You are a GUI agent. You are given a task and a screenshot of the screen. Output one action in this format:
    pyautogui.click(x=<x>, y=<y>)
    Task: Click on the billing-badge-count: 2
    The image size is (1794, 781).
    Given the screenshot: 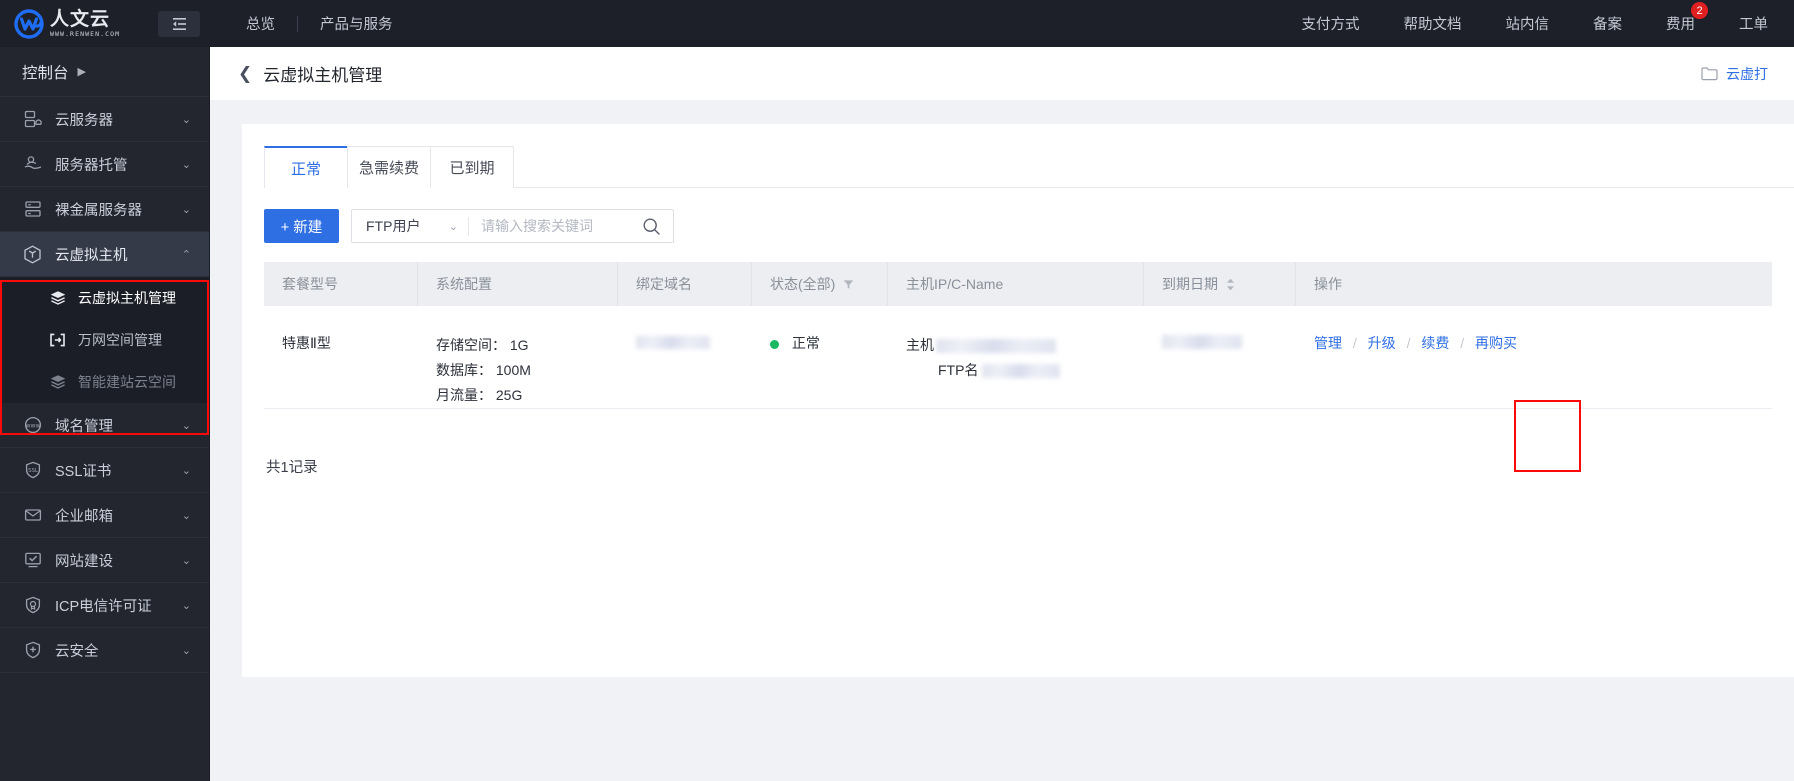 What is the action you would take?
    pyautogui.click(x=1699, y=10)
    